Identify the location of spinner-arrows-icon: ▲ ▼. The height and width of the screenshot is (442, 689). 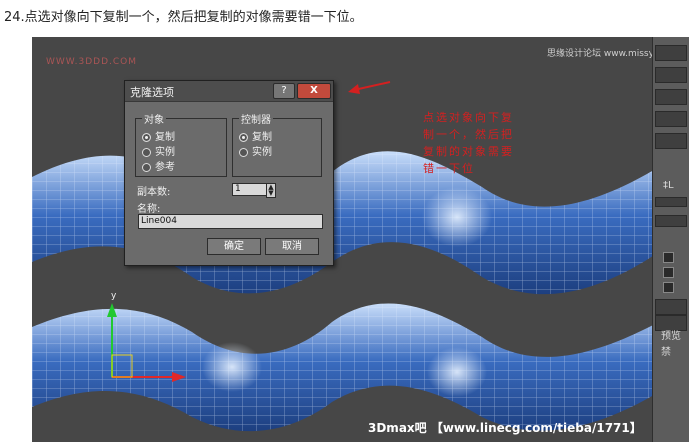
(271, 190).